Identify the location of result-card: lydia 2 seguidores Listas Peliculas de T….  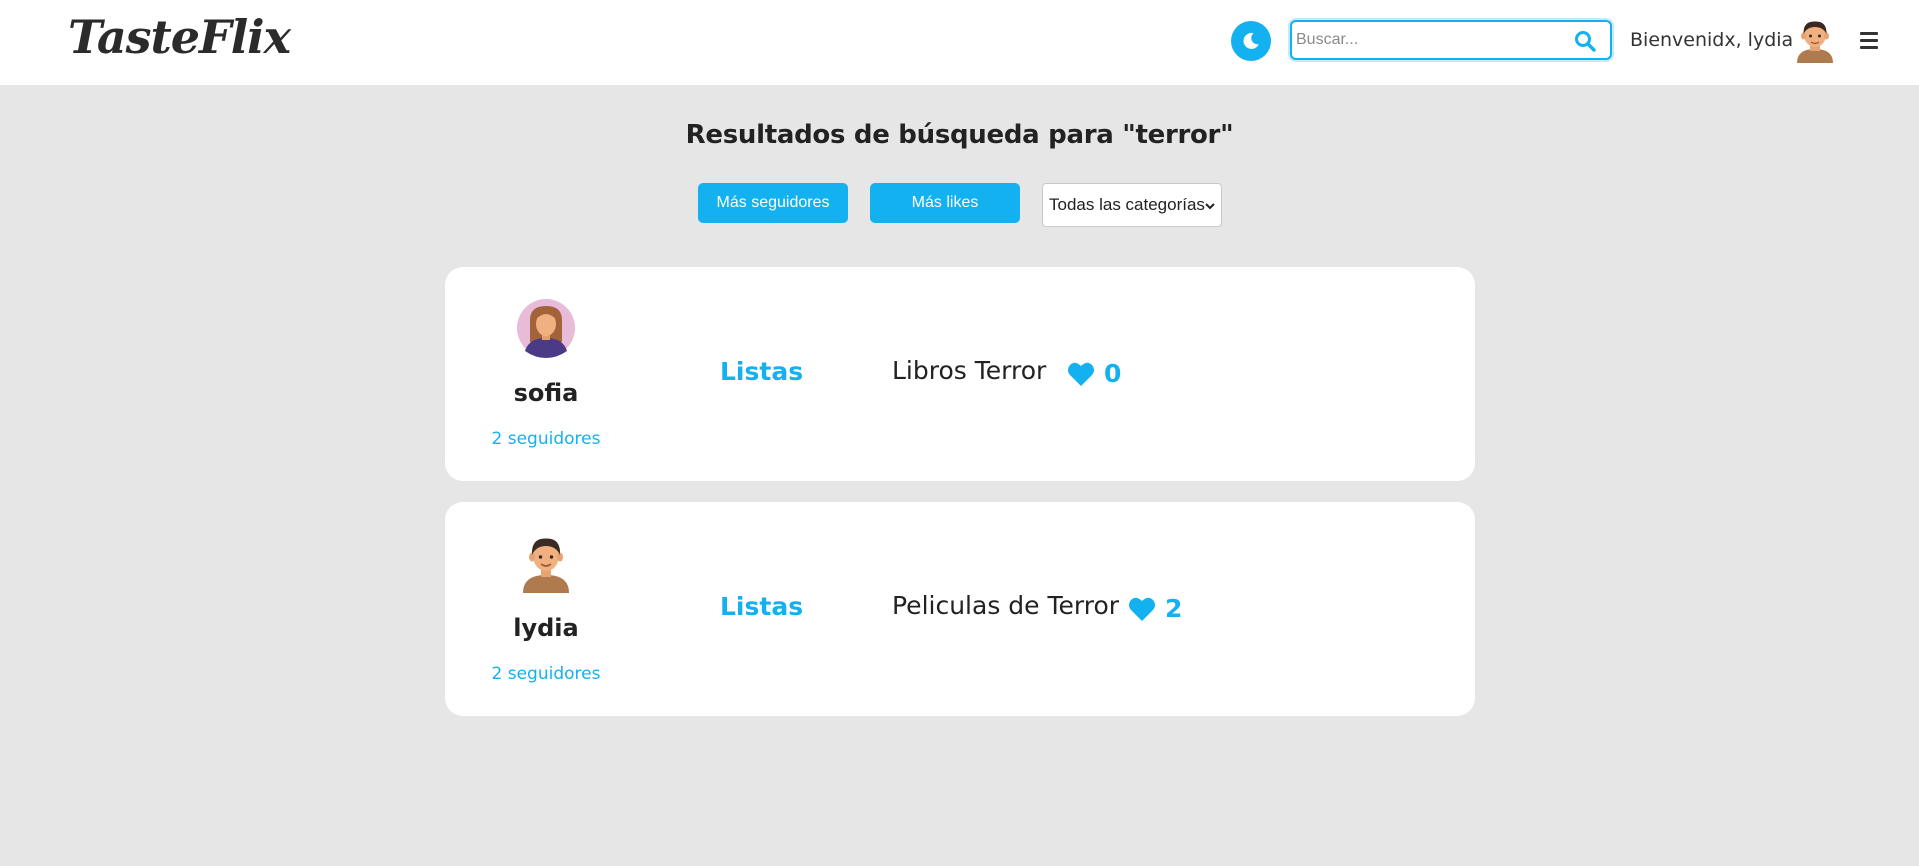
(960, 609).